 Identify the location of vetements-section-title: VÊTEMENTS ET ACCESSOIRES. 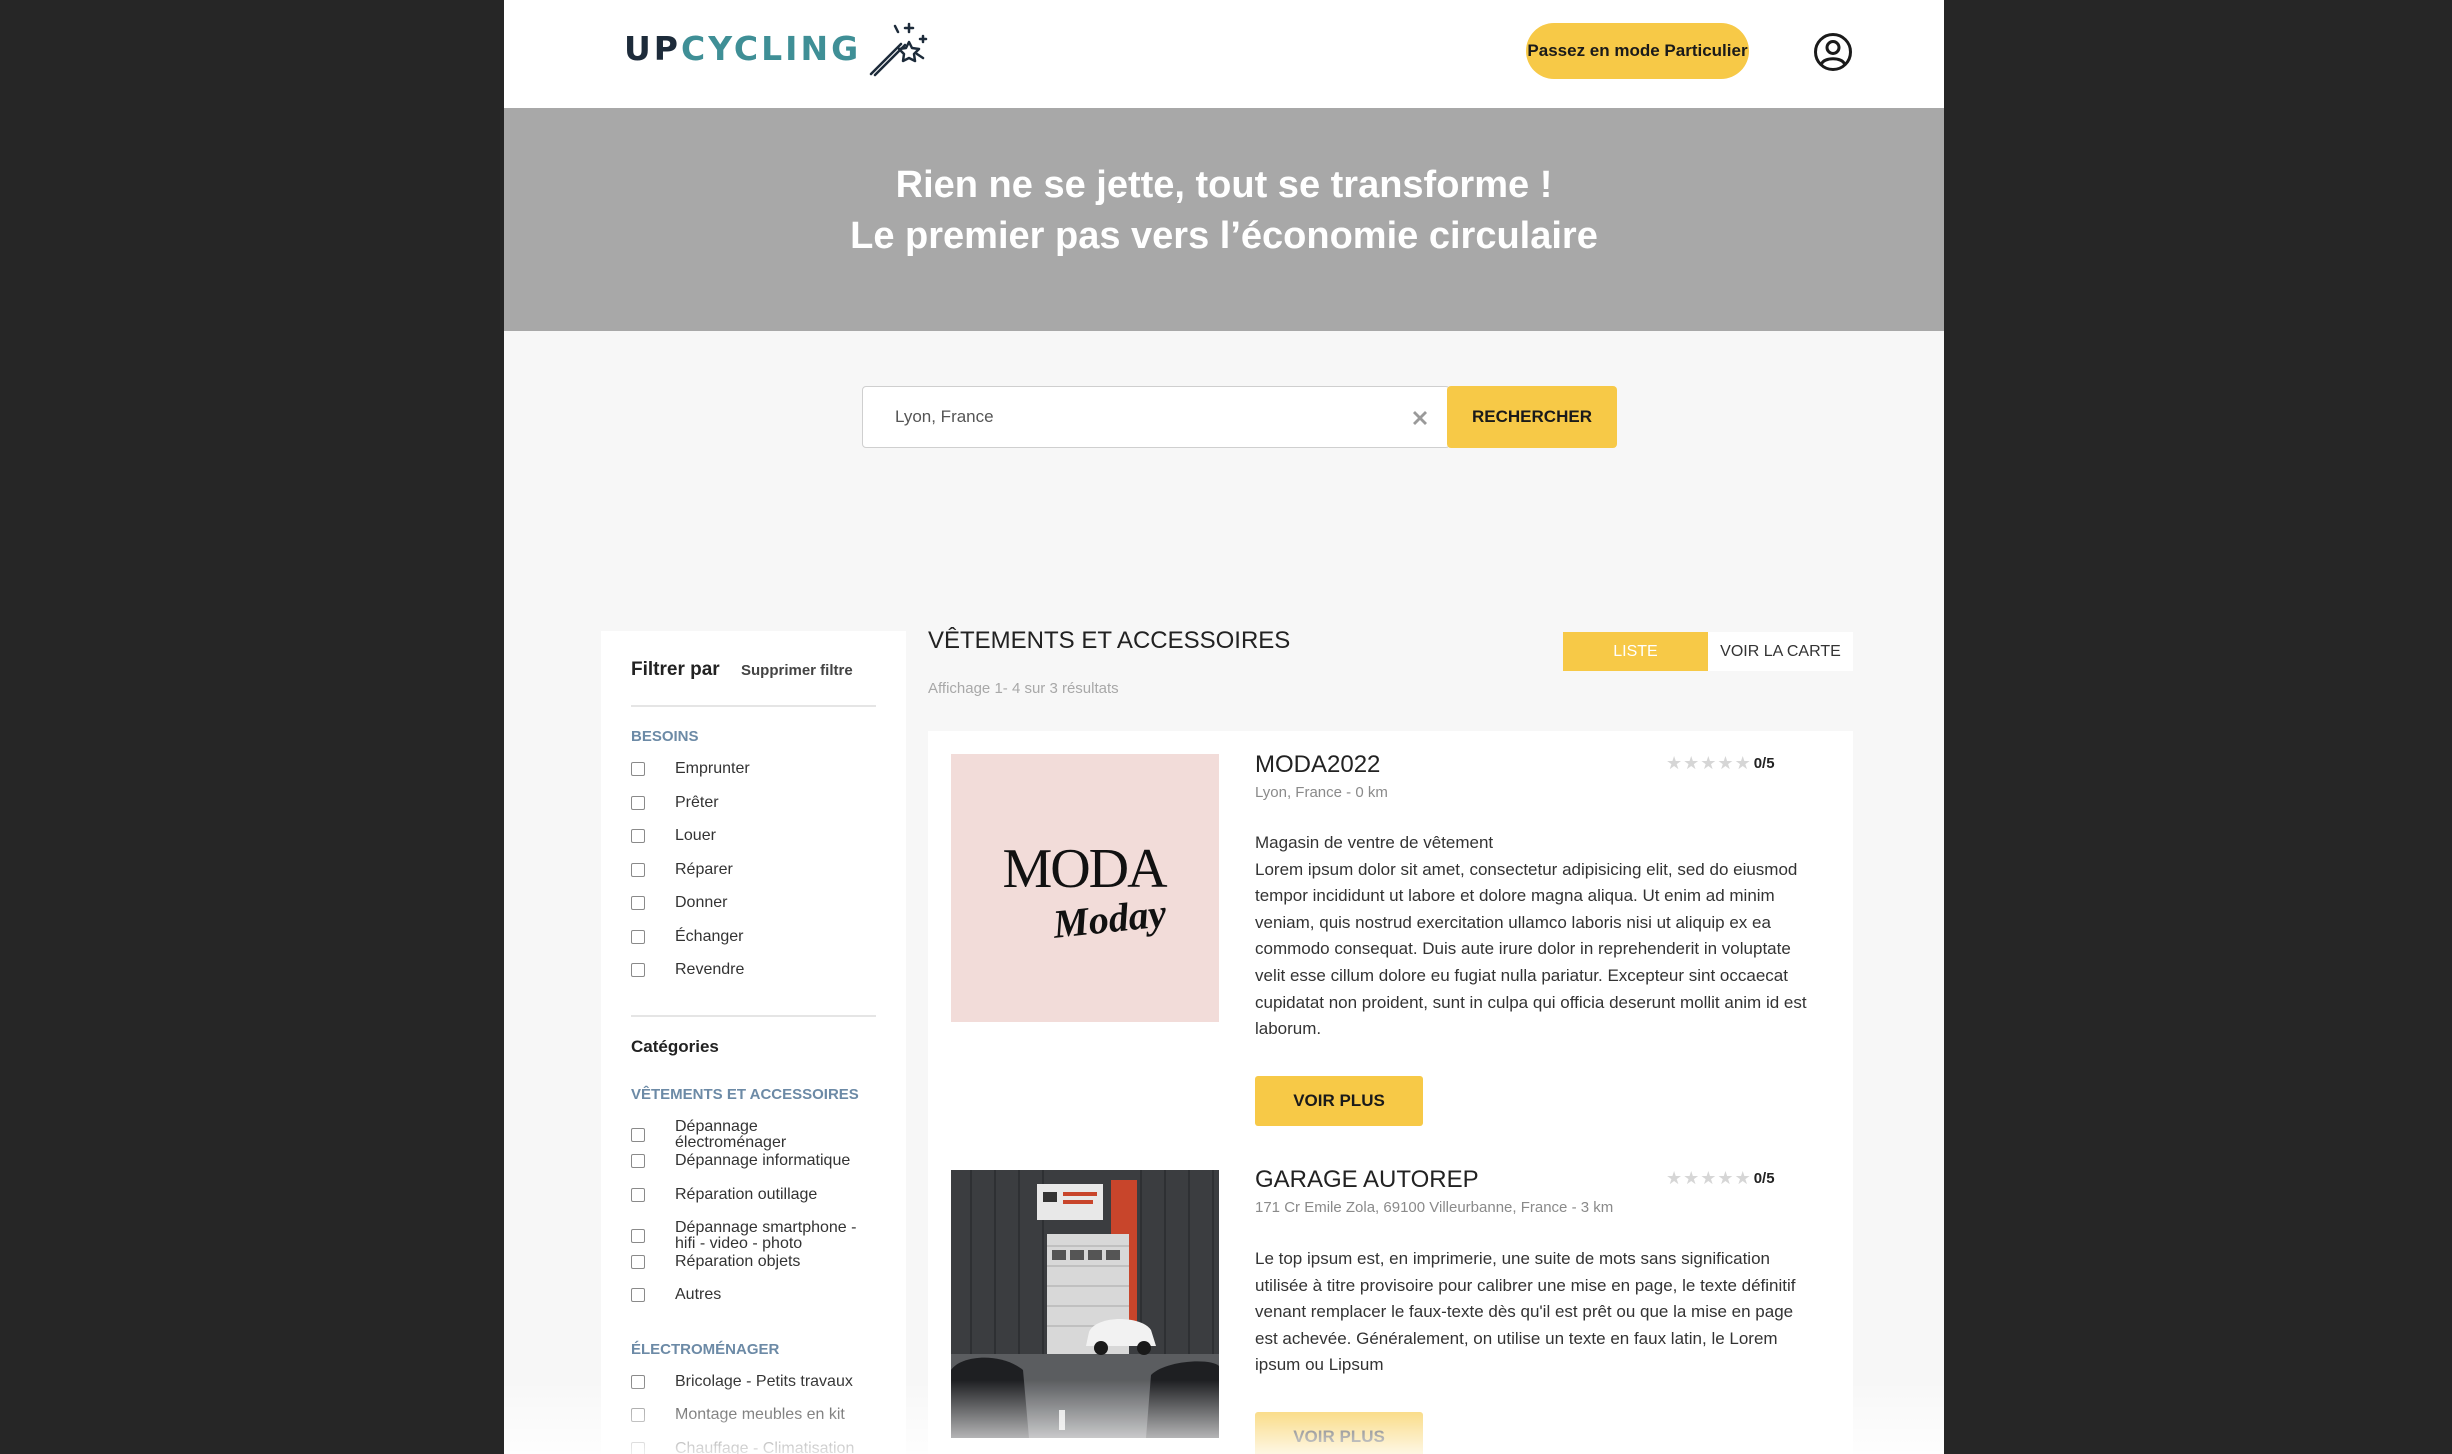
(745, 1094).